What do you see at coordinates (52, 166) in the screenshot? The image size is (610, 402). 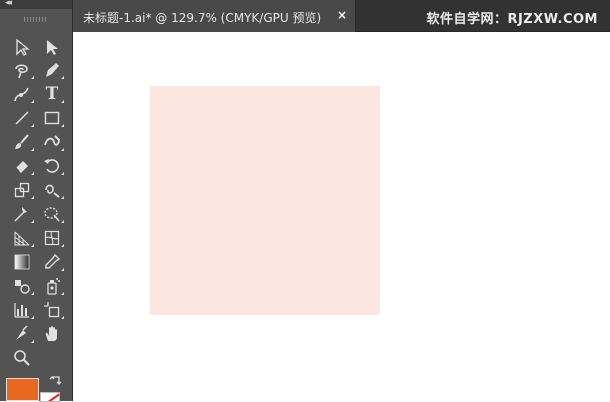 I see `rotate-tool-icon` at bounding box center [52, 166].